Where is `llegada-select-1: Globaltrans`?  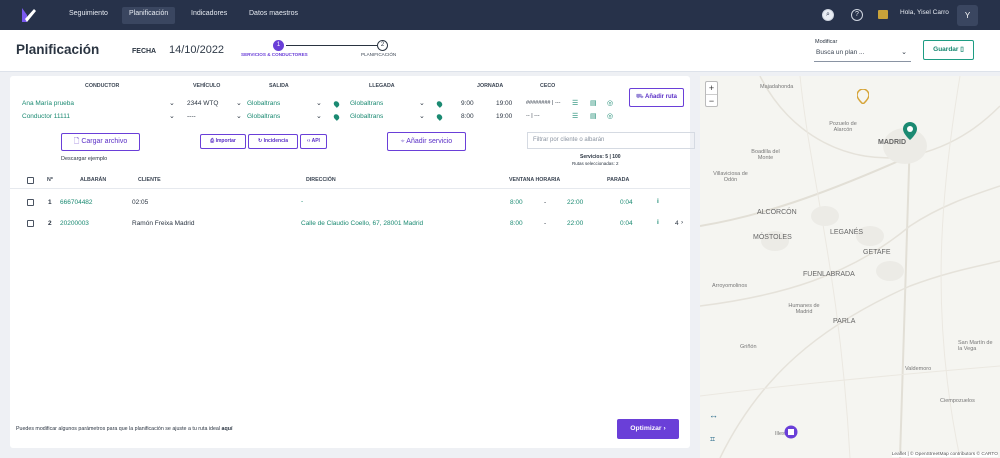
llegada-select-1: Globaltrans is located at coordinates (366, 103).